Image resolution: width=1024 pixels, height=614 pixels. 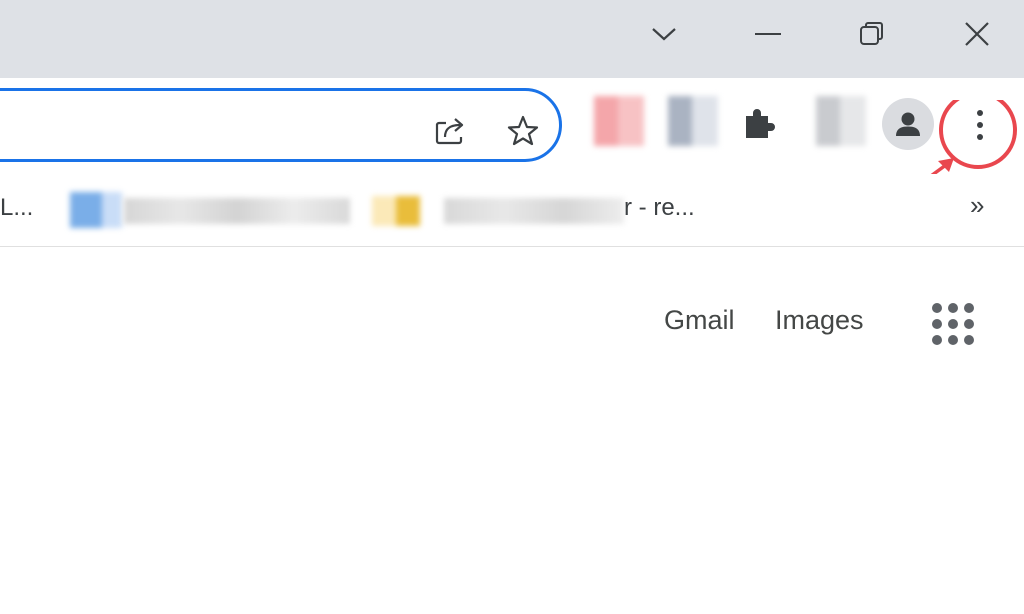 I want to click on bookmarks-bar: L... r - re... », so click(x=512, y=210).